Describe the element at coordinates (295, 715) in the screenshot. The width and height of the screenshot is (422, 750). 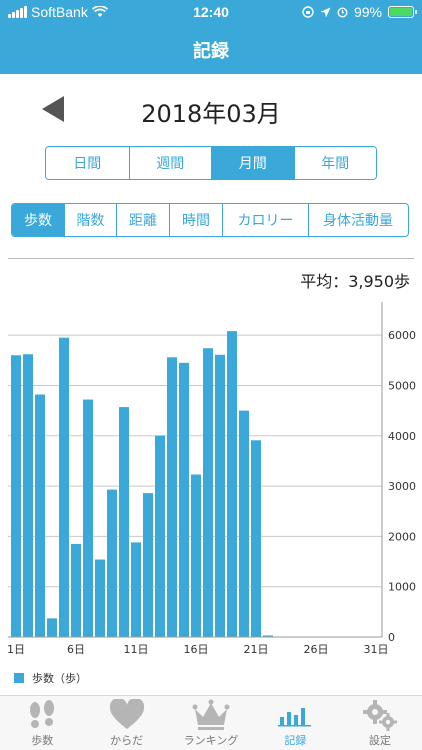
I see `bar-chart-icon` at that location.